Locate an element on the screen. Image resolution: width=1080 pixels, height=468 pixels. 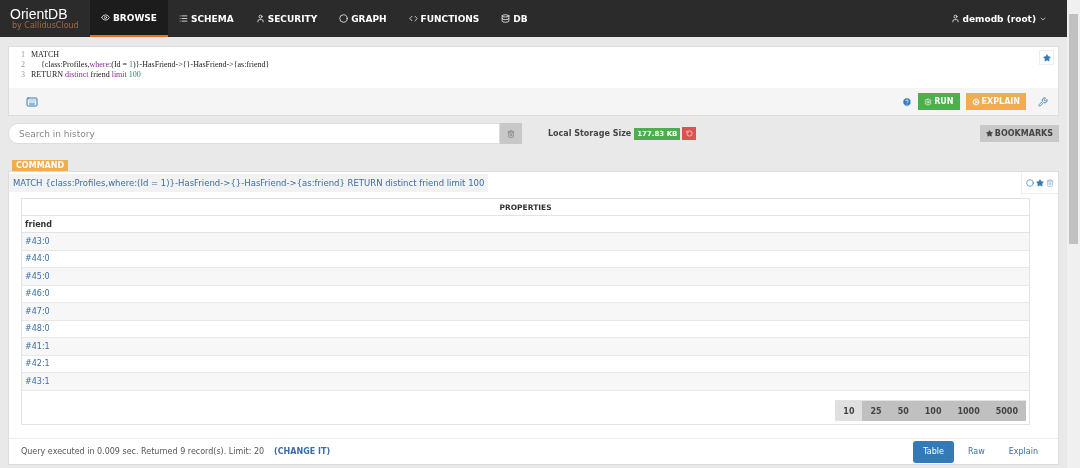
query-text: MATCH {class:Profiles,where:(Id = 1)}-HasFriend->{}-HasFriend->{as:friend} RETURN distinct friend limit 100 is located at coordinates (249, 183).